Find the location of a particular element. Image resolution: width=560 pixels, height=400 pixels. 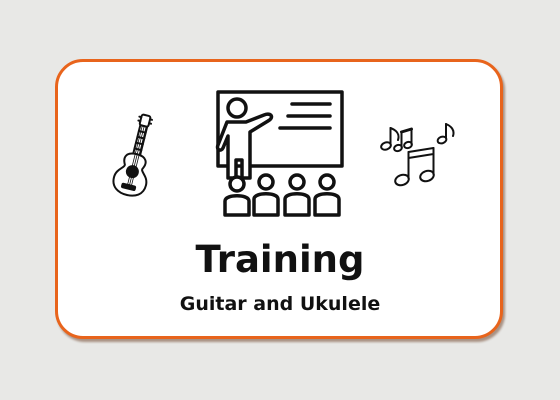

card-title: Training is located at coordinates (280, 259).